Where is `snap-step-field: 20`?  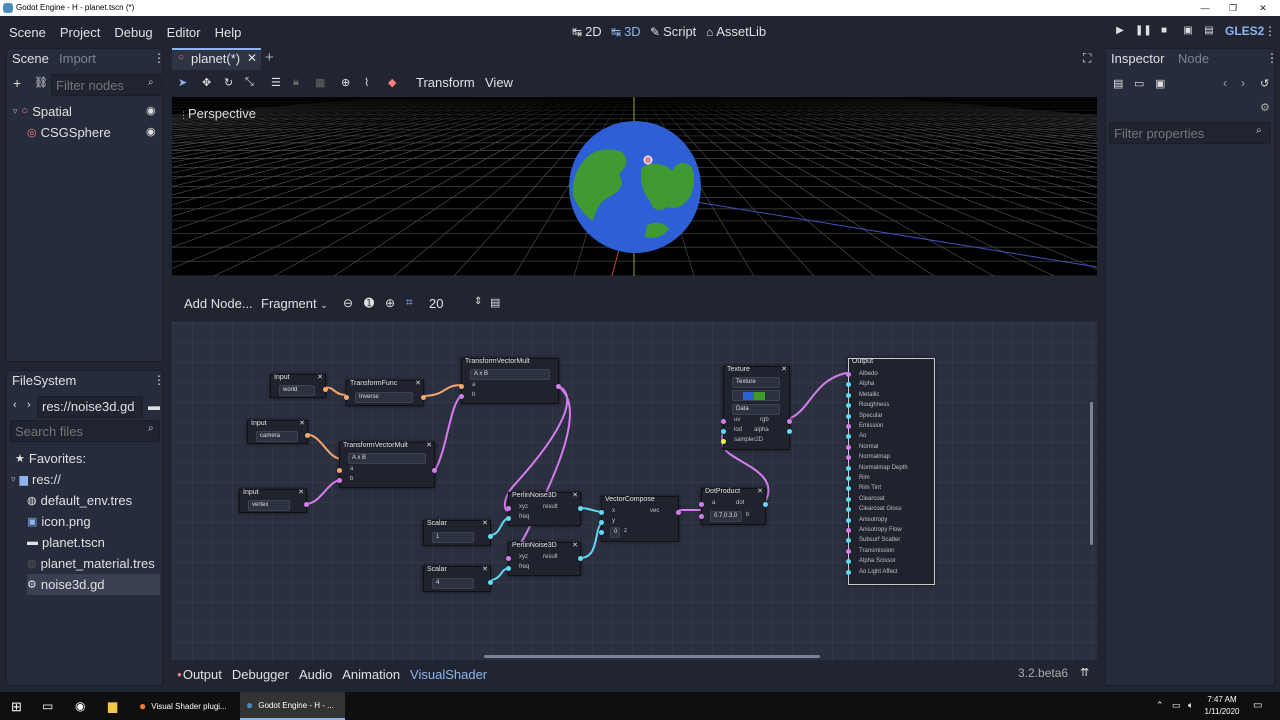
snap-step-field: 20 is located at coordinates (436, 303).